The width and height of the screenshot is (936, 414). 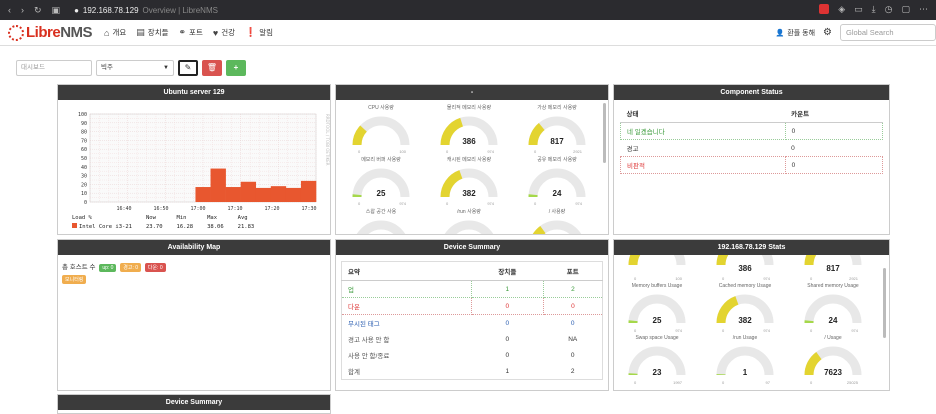 What do you see at coordinates (752, 148) in the screenshot?
I see `table-row: 경고 0` at bounding box center [752, 148].